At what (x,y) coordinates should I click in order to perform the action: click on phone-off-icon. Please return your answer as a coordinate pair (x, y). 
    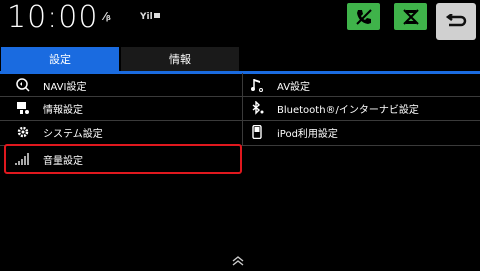
    Looking at the image, I should click on (363, 16).